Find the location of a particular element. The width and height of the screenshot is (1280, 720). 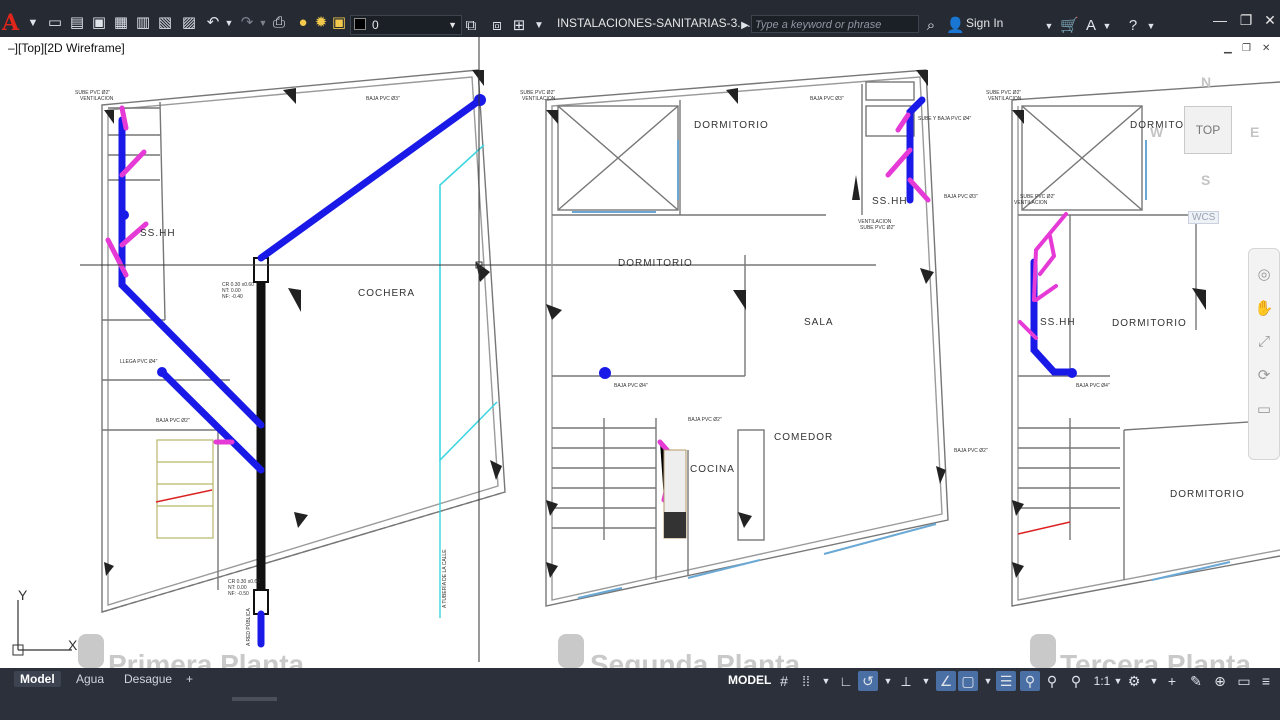

layer-dropdown: 0 ▼ is located at coordinates (406, 25).